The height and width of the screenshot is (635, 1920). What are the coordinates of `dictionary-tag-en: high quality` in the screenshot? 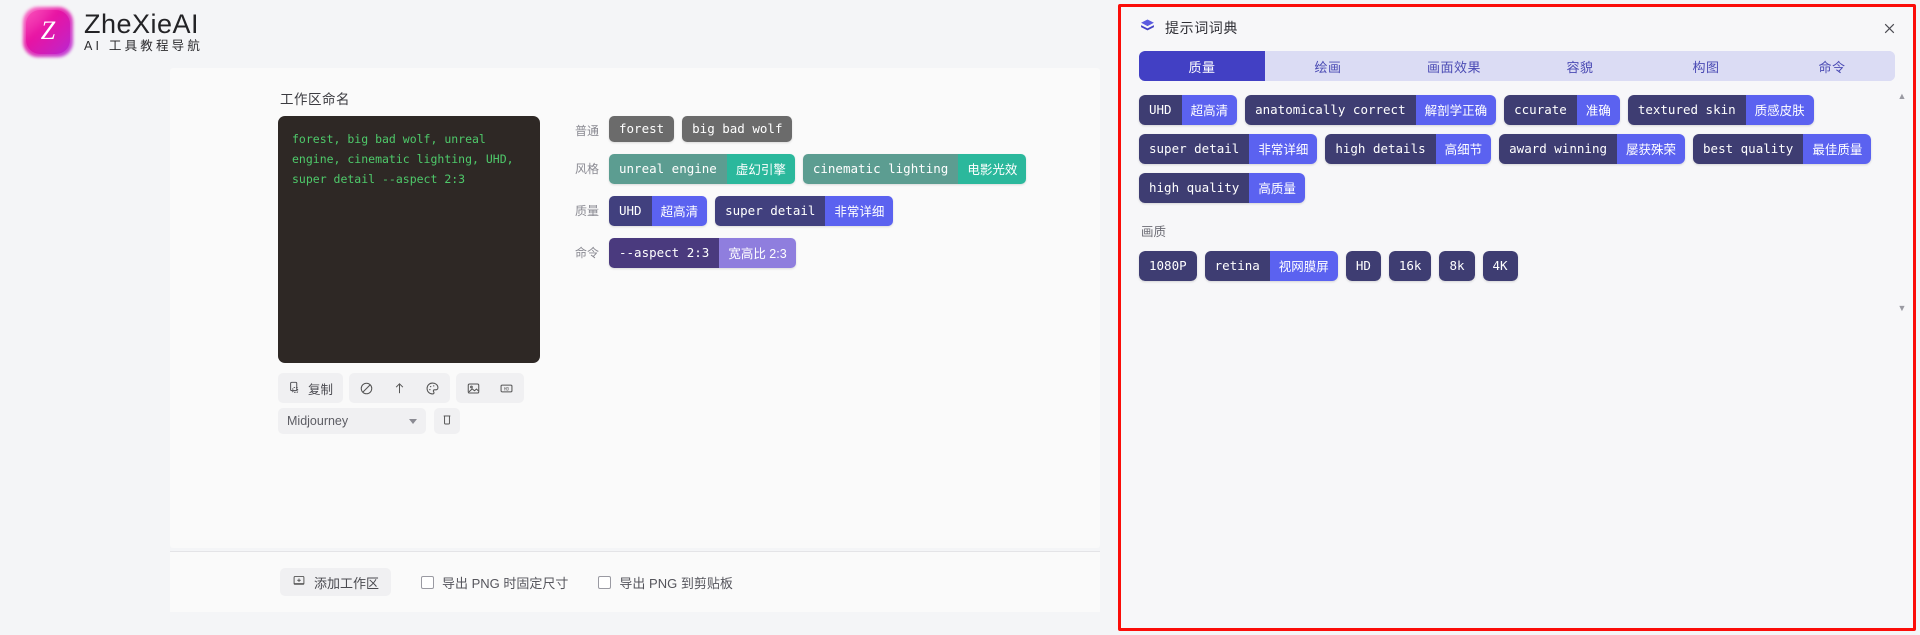 It's located at (1194, 188).